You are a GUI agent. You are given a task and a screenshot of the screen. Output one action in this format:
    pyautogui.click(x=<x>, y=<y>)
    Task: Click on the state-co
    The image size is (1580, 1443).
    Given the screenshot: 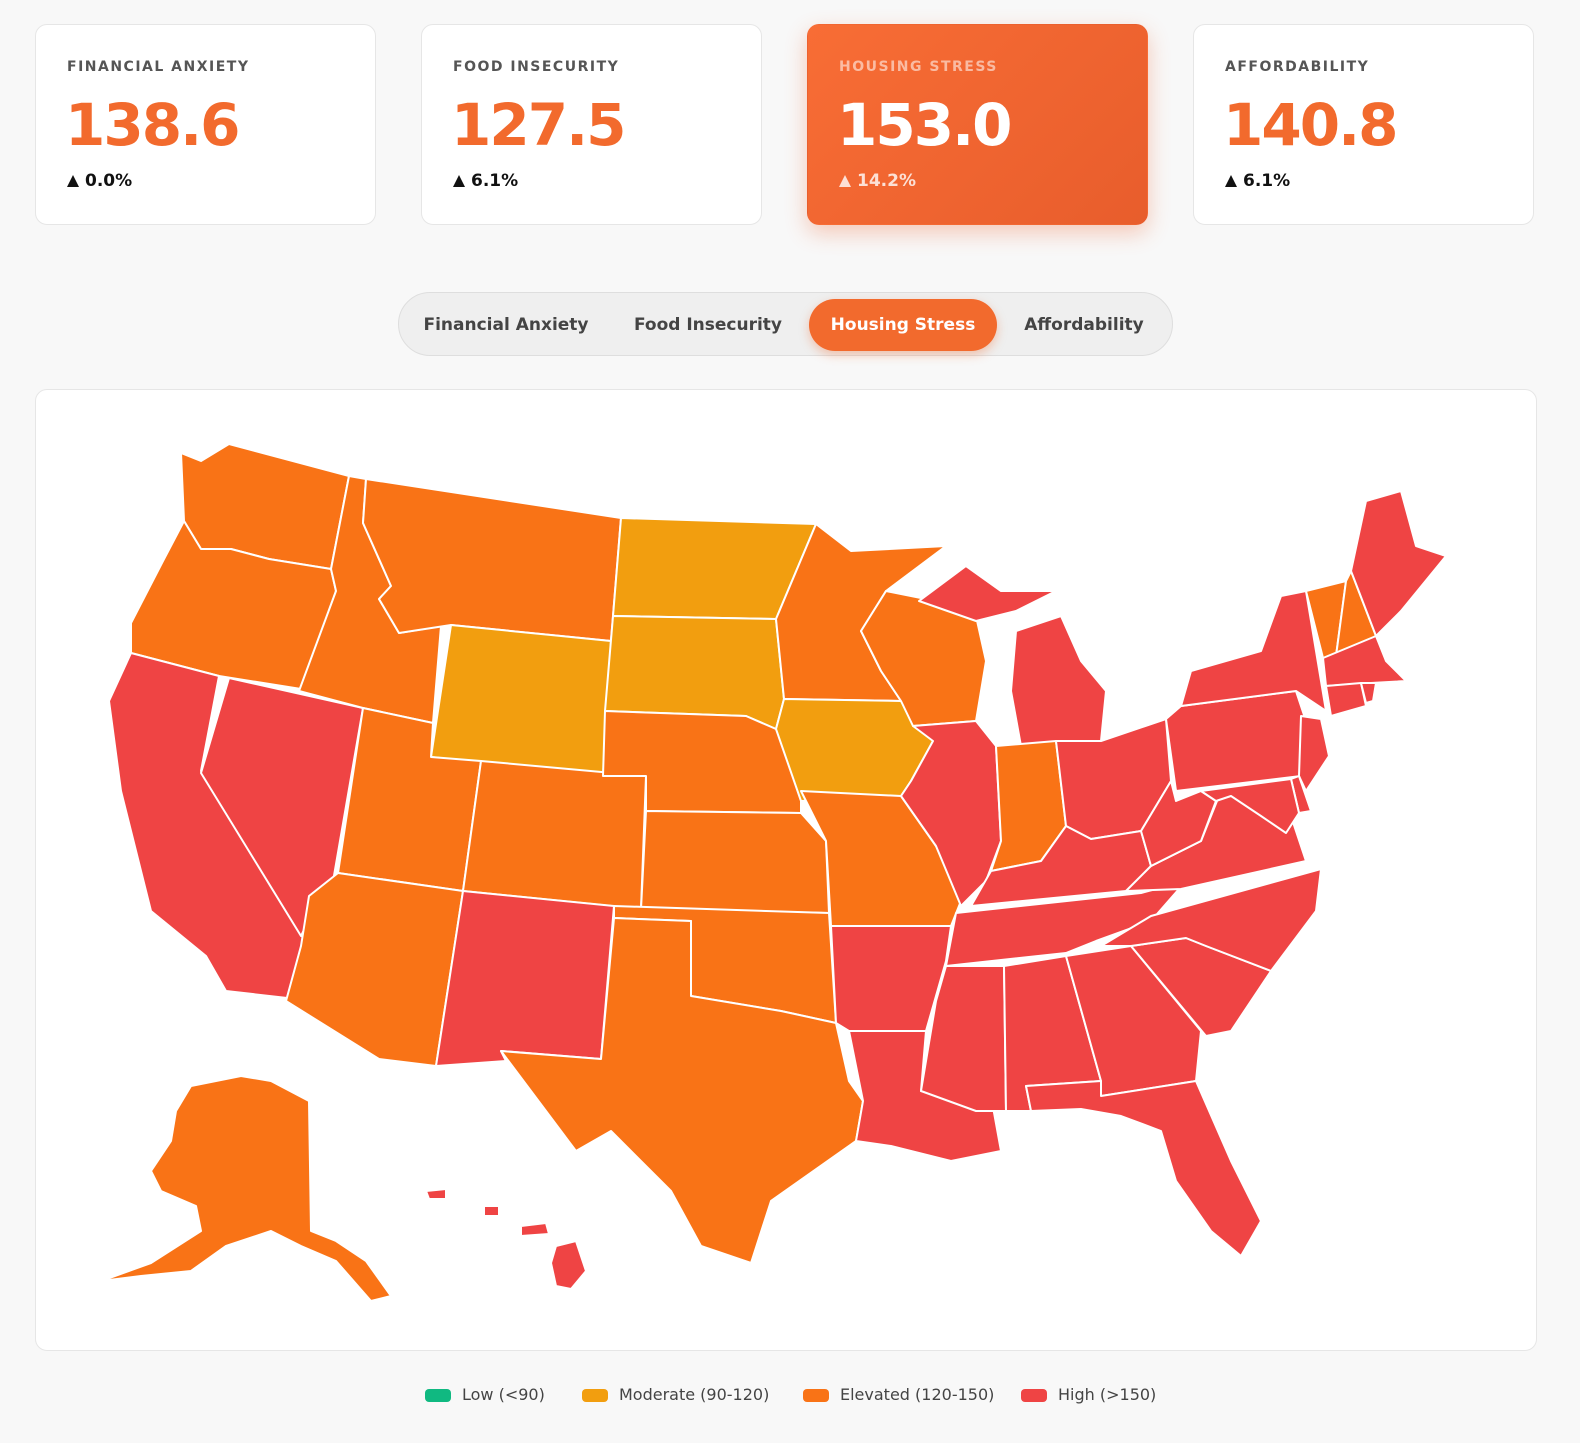 What is the action you would take?
    pyautogui.click(x=554, y=835)
    